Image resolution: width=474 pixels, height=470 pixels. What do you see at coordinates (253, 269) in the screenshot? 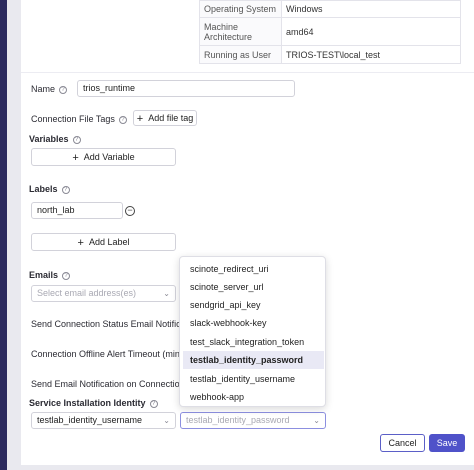
I see `dropdown-option: scinote_redirect_uri` at bounding box center [253, 269].